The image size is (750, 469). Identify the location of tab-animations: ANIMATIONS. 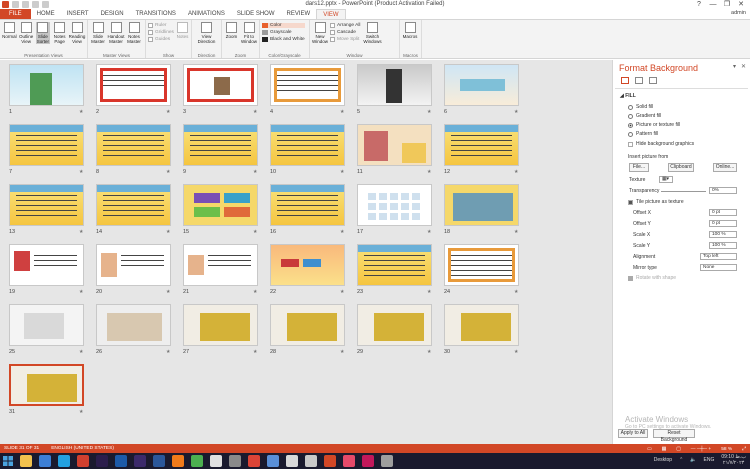
(206, 14).